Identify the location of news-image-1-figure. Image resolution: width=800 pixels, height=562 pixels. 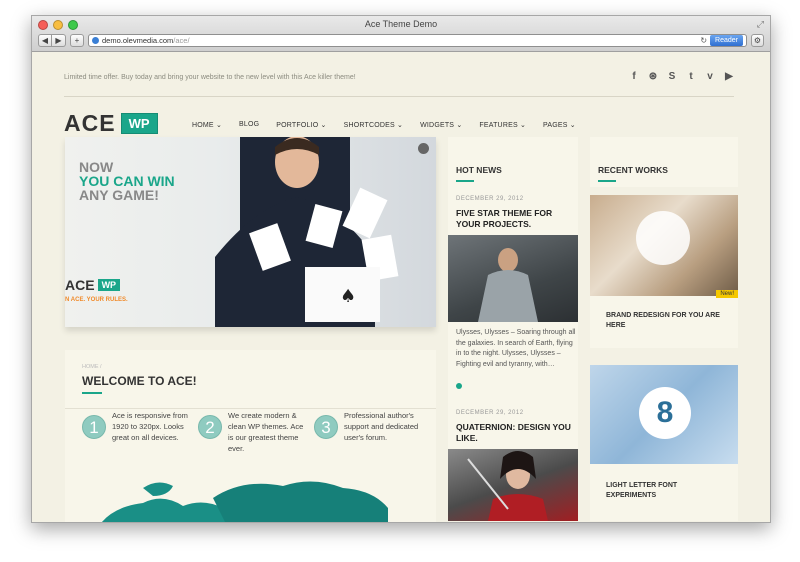
(508, 285).